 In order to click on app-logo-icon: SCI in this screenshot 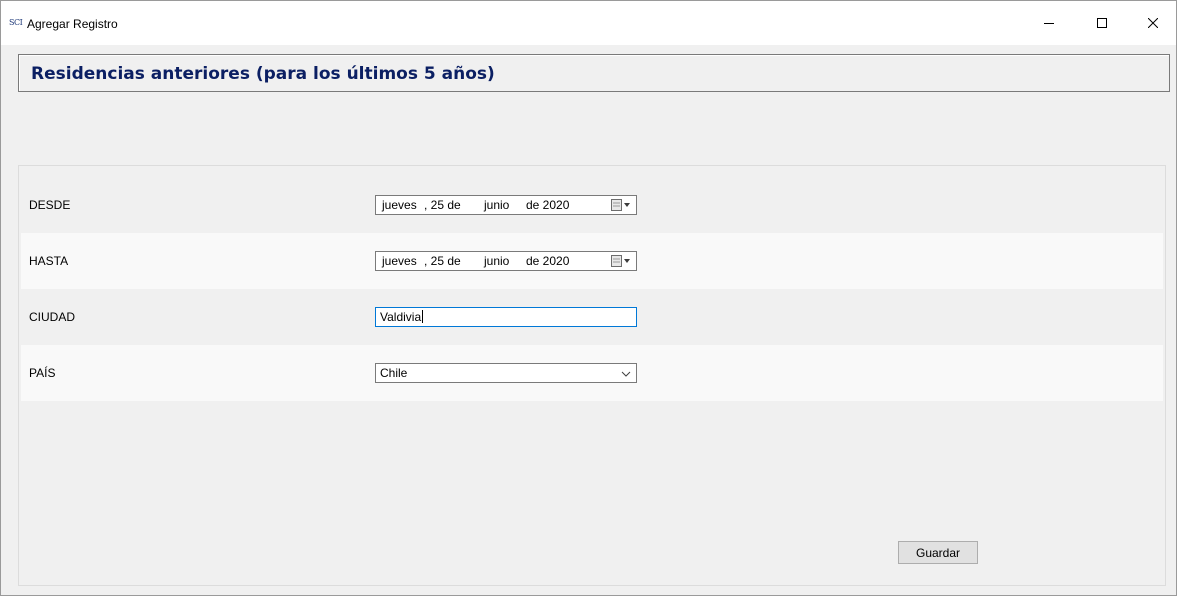, I will do `click(16, 22)`.